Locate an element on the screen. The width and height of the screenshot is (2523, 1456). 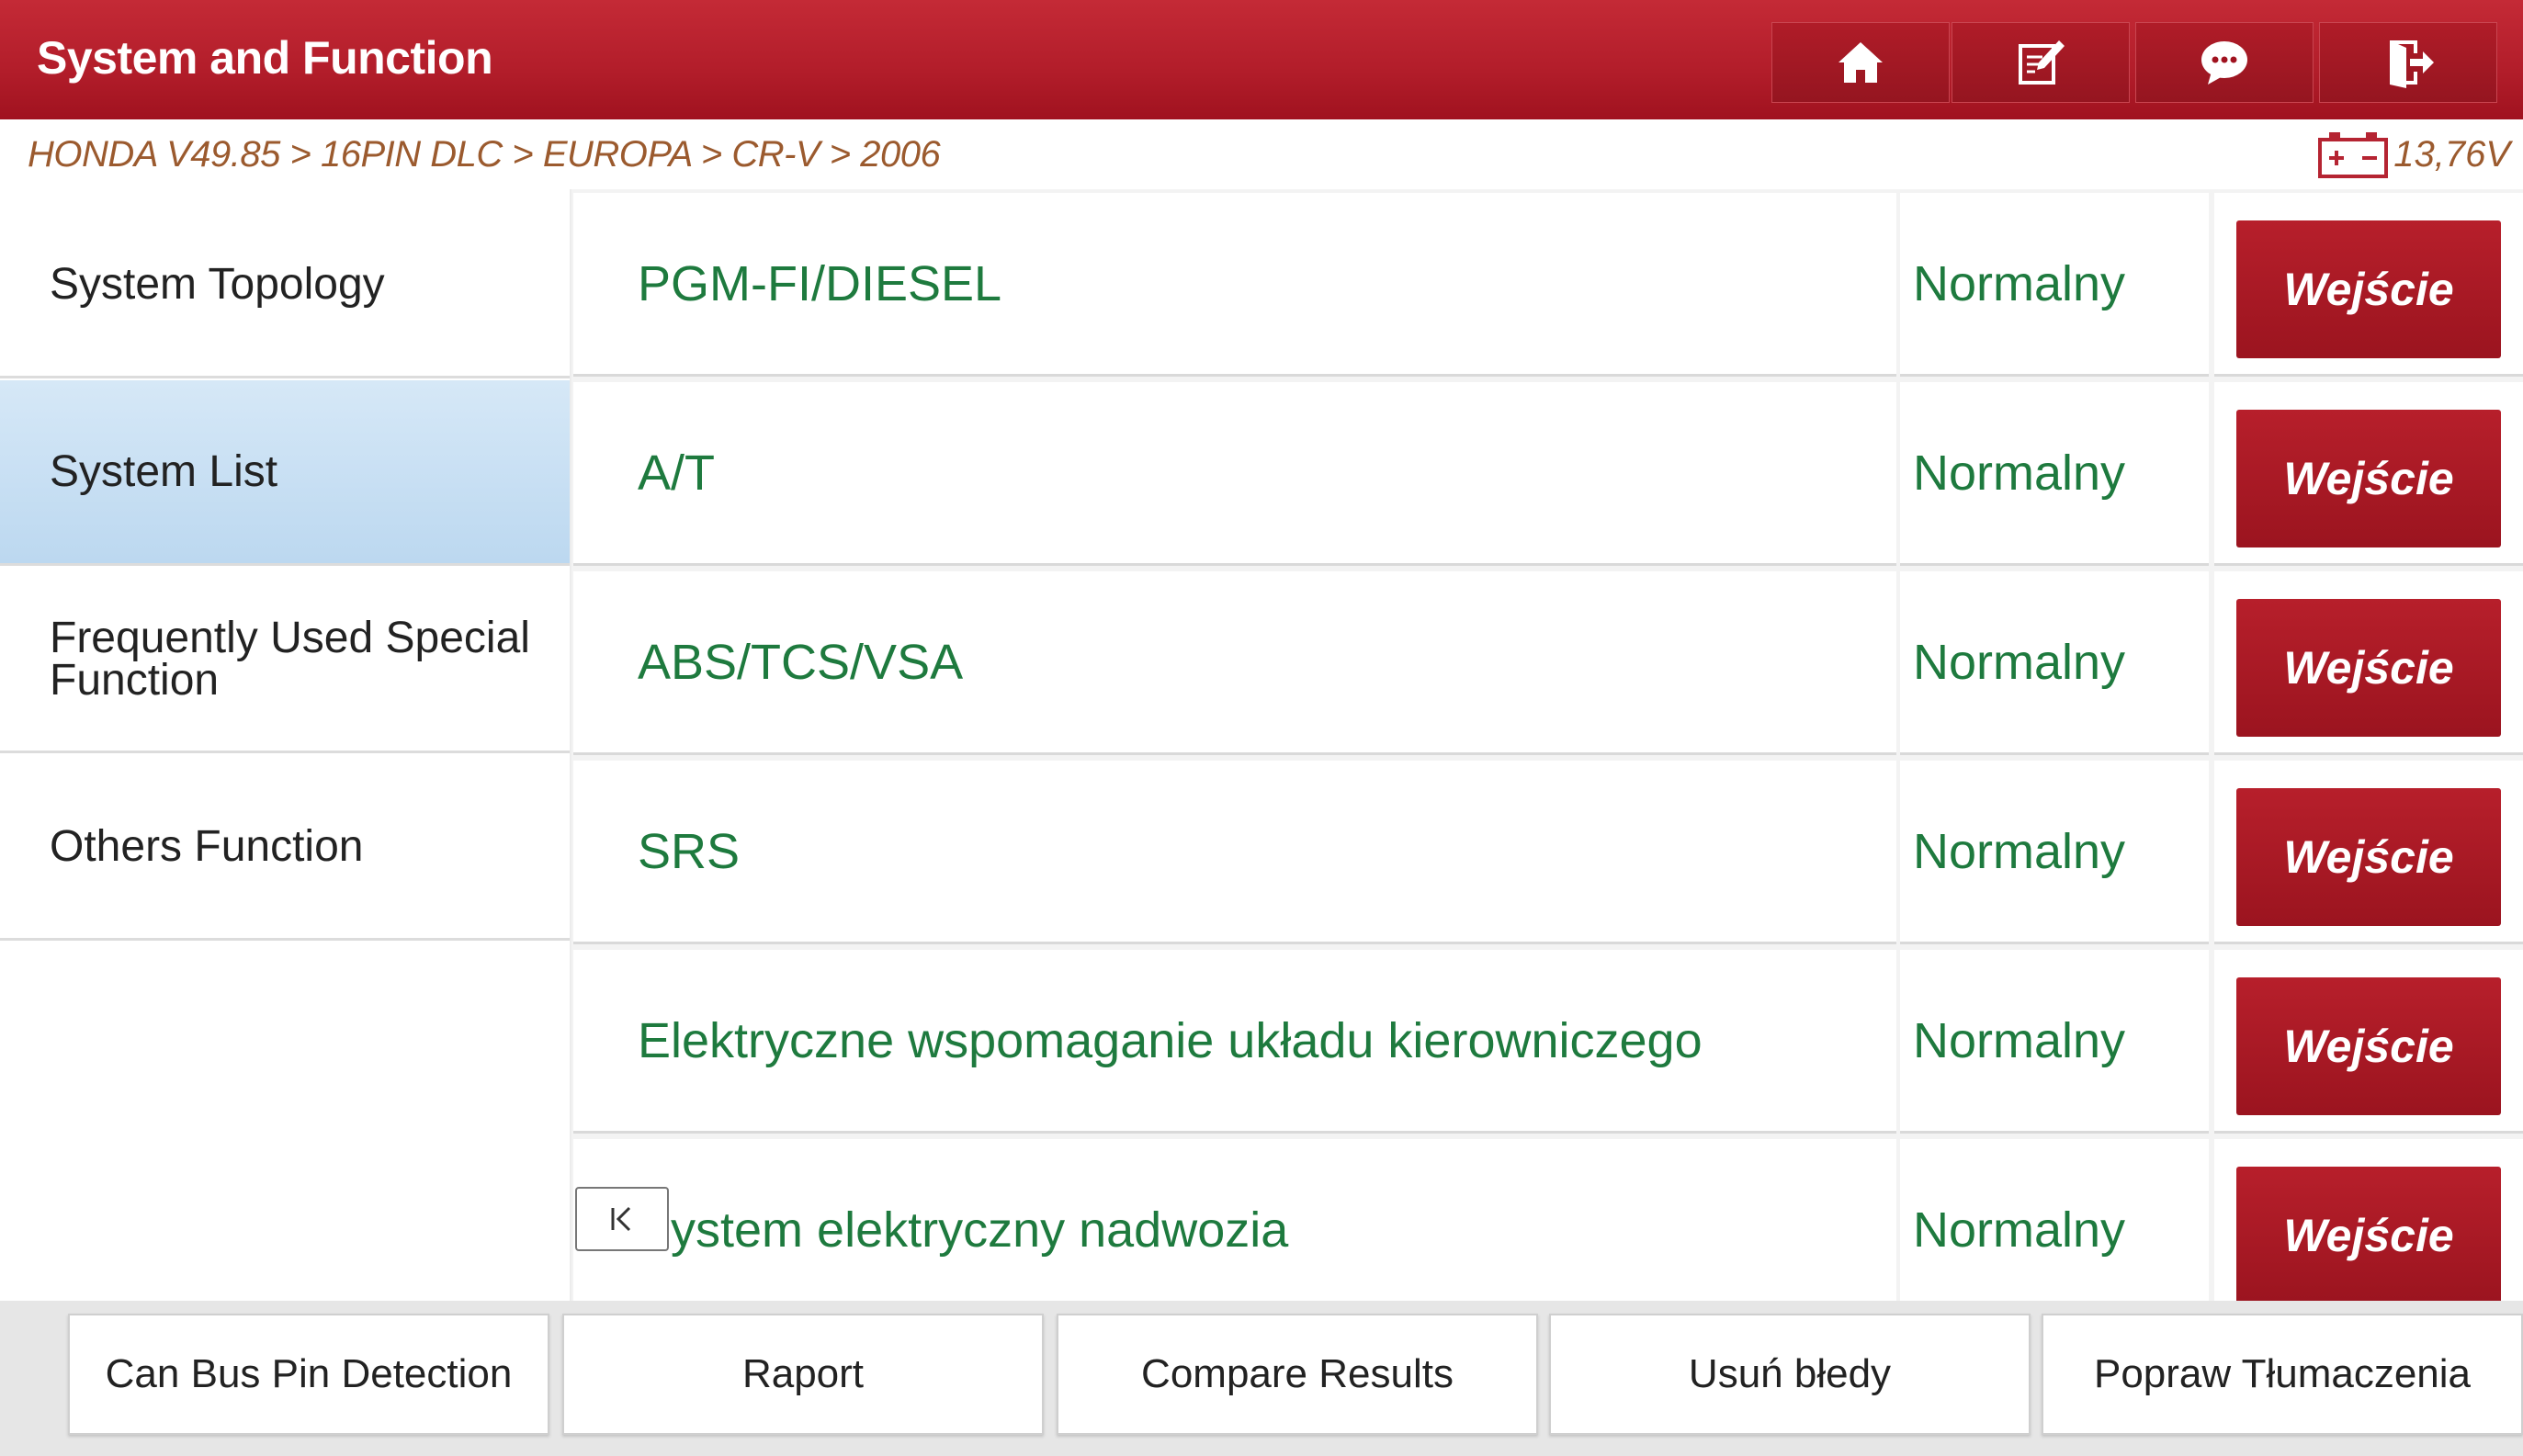
chat-button is located at coordinates (2224, 62).